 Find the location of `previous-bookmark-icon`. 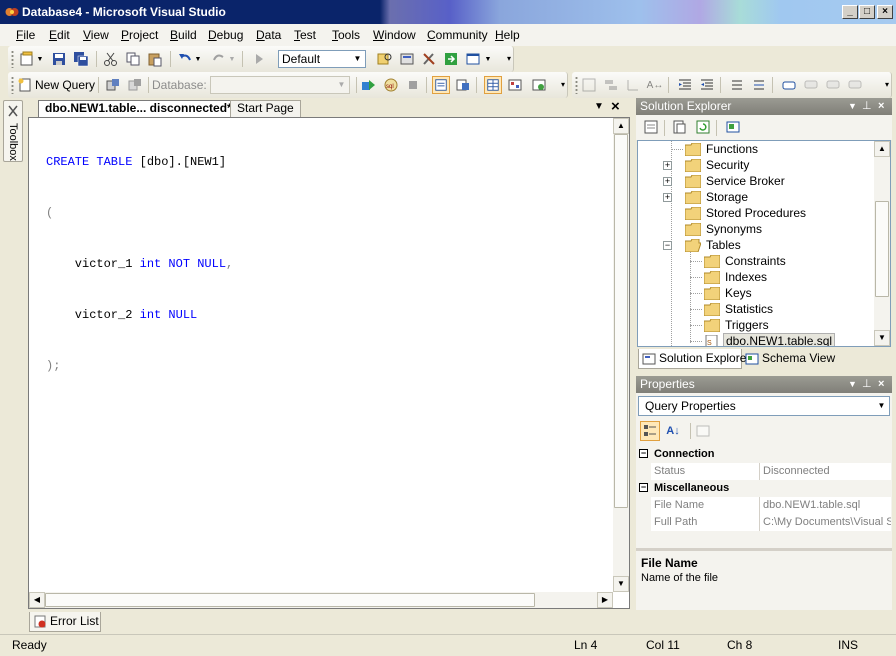

previous-bookmark-icon is located at coordinates (811, 85).